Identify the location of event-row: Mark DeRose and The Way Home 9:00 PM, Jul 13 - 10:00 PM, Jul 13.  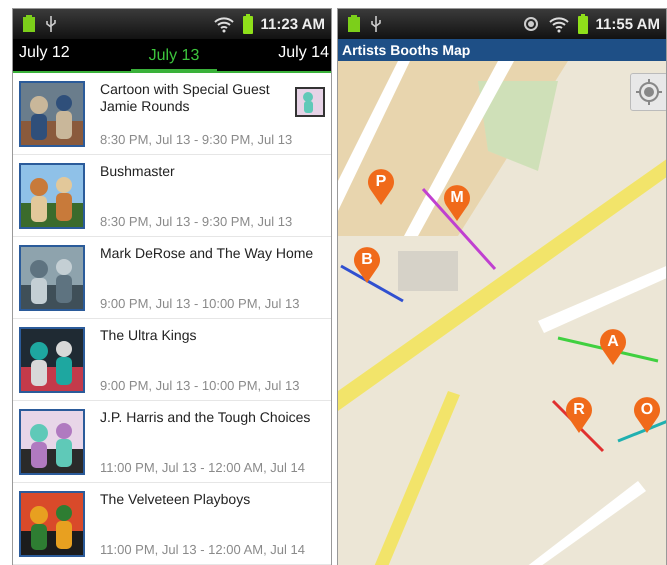
(172, 278).